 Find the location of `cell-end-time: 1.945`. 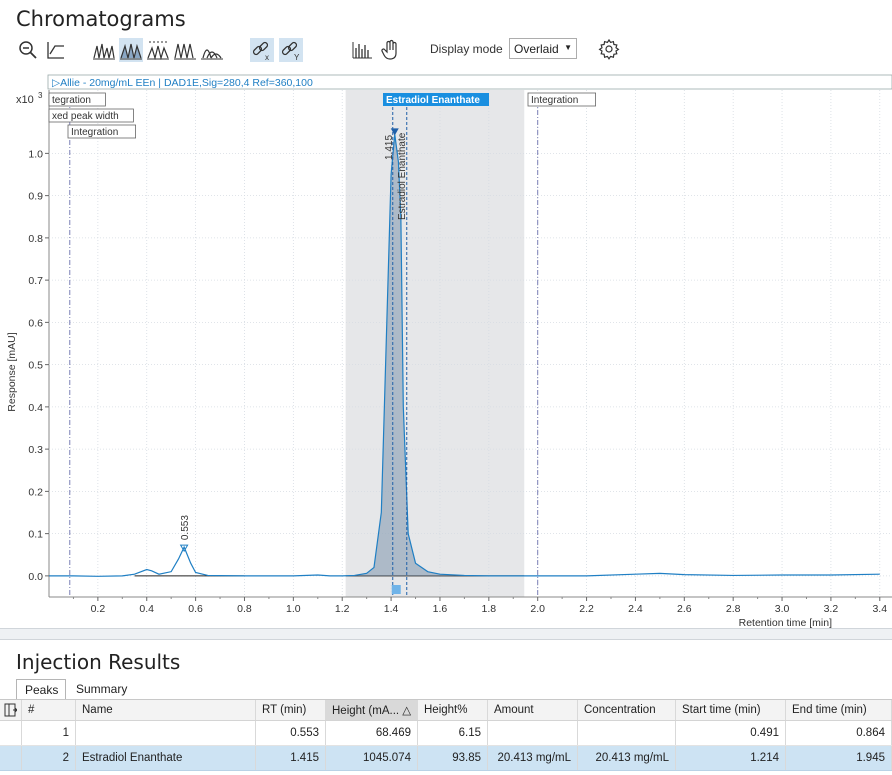

cell-end-time: 1.945 is located at coordinates (839, 758).